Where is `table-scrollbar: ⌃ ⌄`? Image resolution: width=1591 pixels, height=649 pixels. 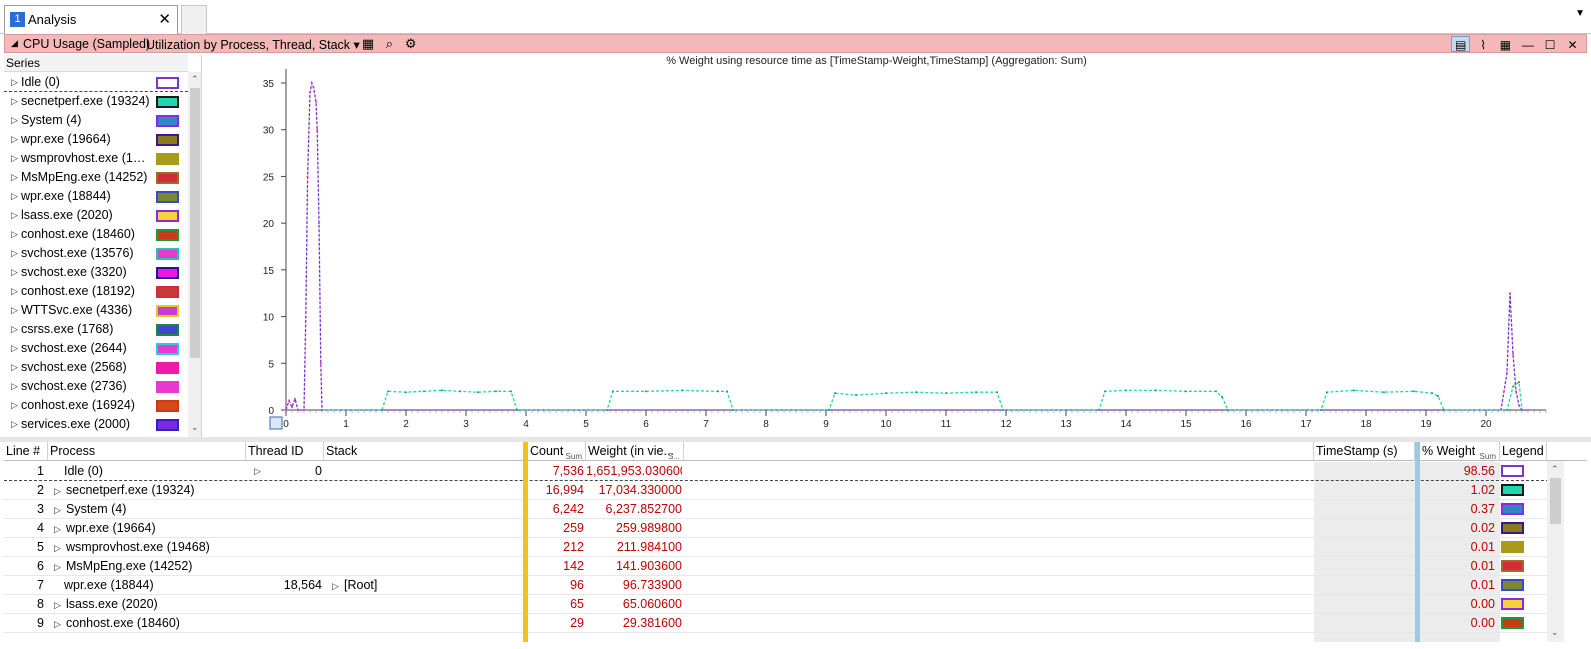
table-scrollbar: ⌃ ⌄ is located at coordinates (1555, 551).